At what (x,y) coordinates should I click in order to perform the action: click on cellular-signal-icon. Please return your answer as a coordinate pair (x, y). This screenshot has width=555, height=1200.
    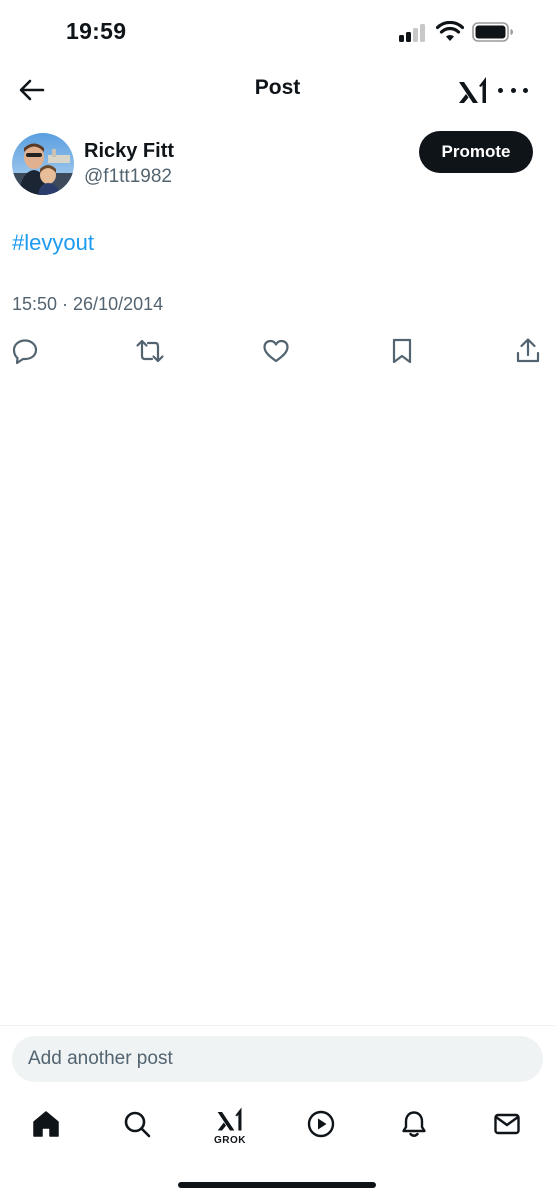
    Looking at the image, I should click on (414, 33).